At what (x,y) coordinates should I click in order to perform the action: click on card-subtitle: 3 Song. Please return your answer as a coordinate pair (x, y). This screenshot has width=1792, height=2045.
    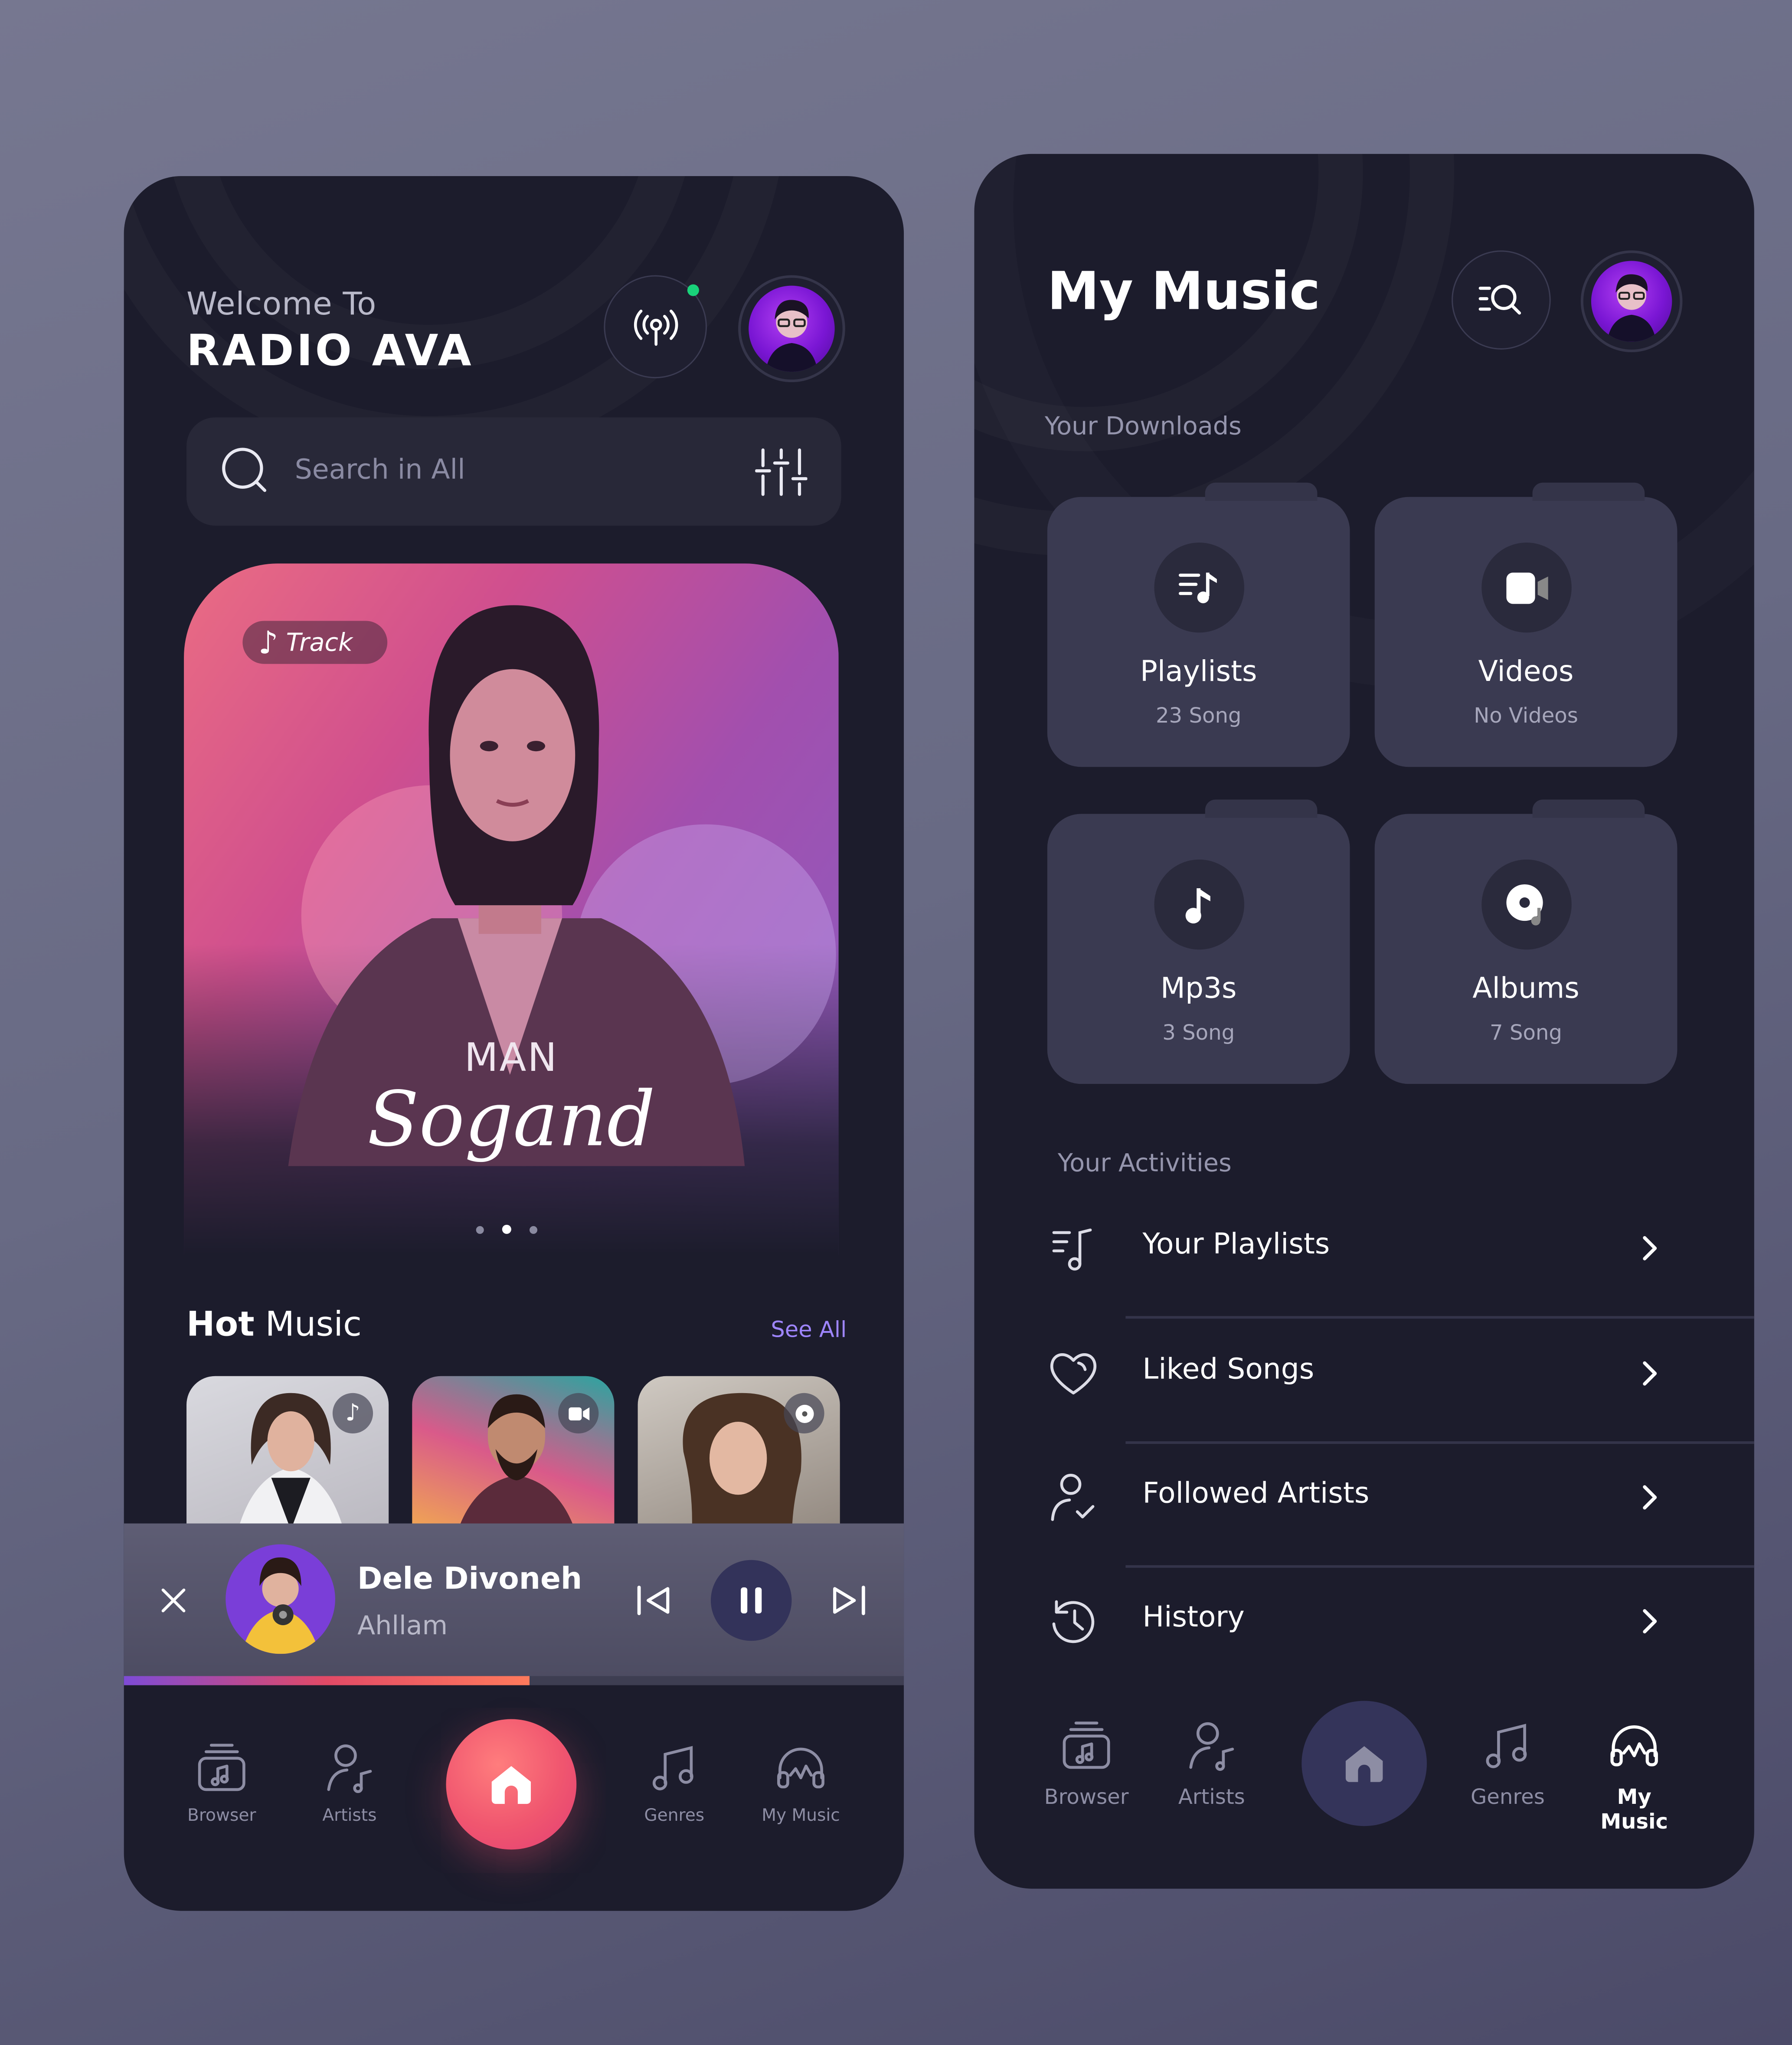
    Looking at the image, I should click on (1198, 1032).